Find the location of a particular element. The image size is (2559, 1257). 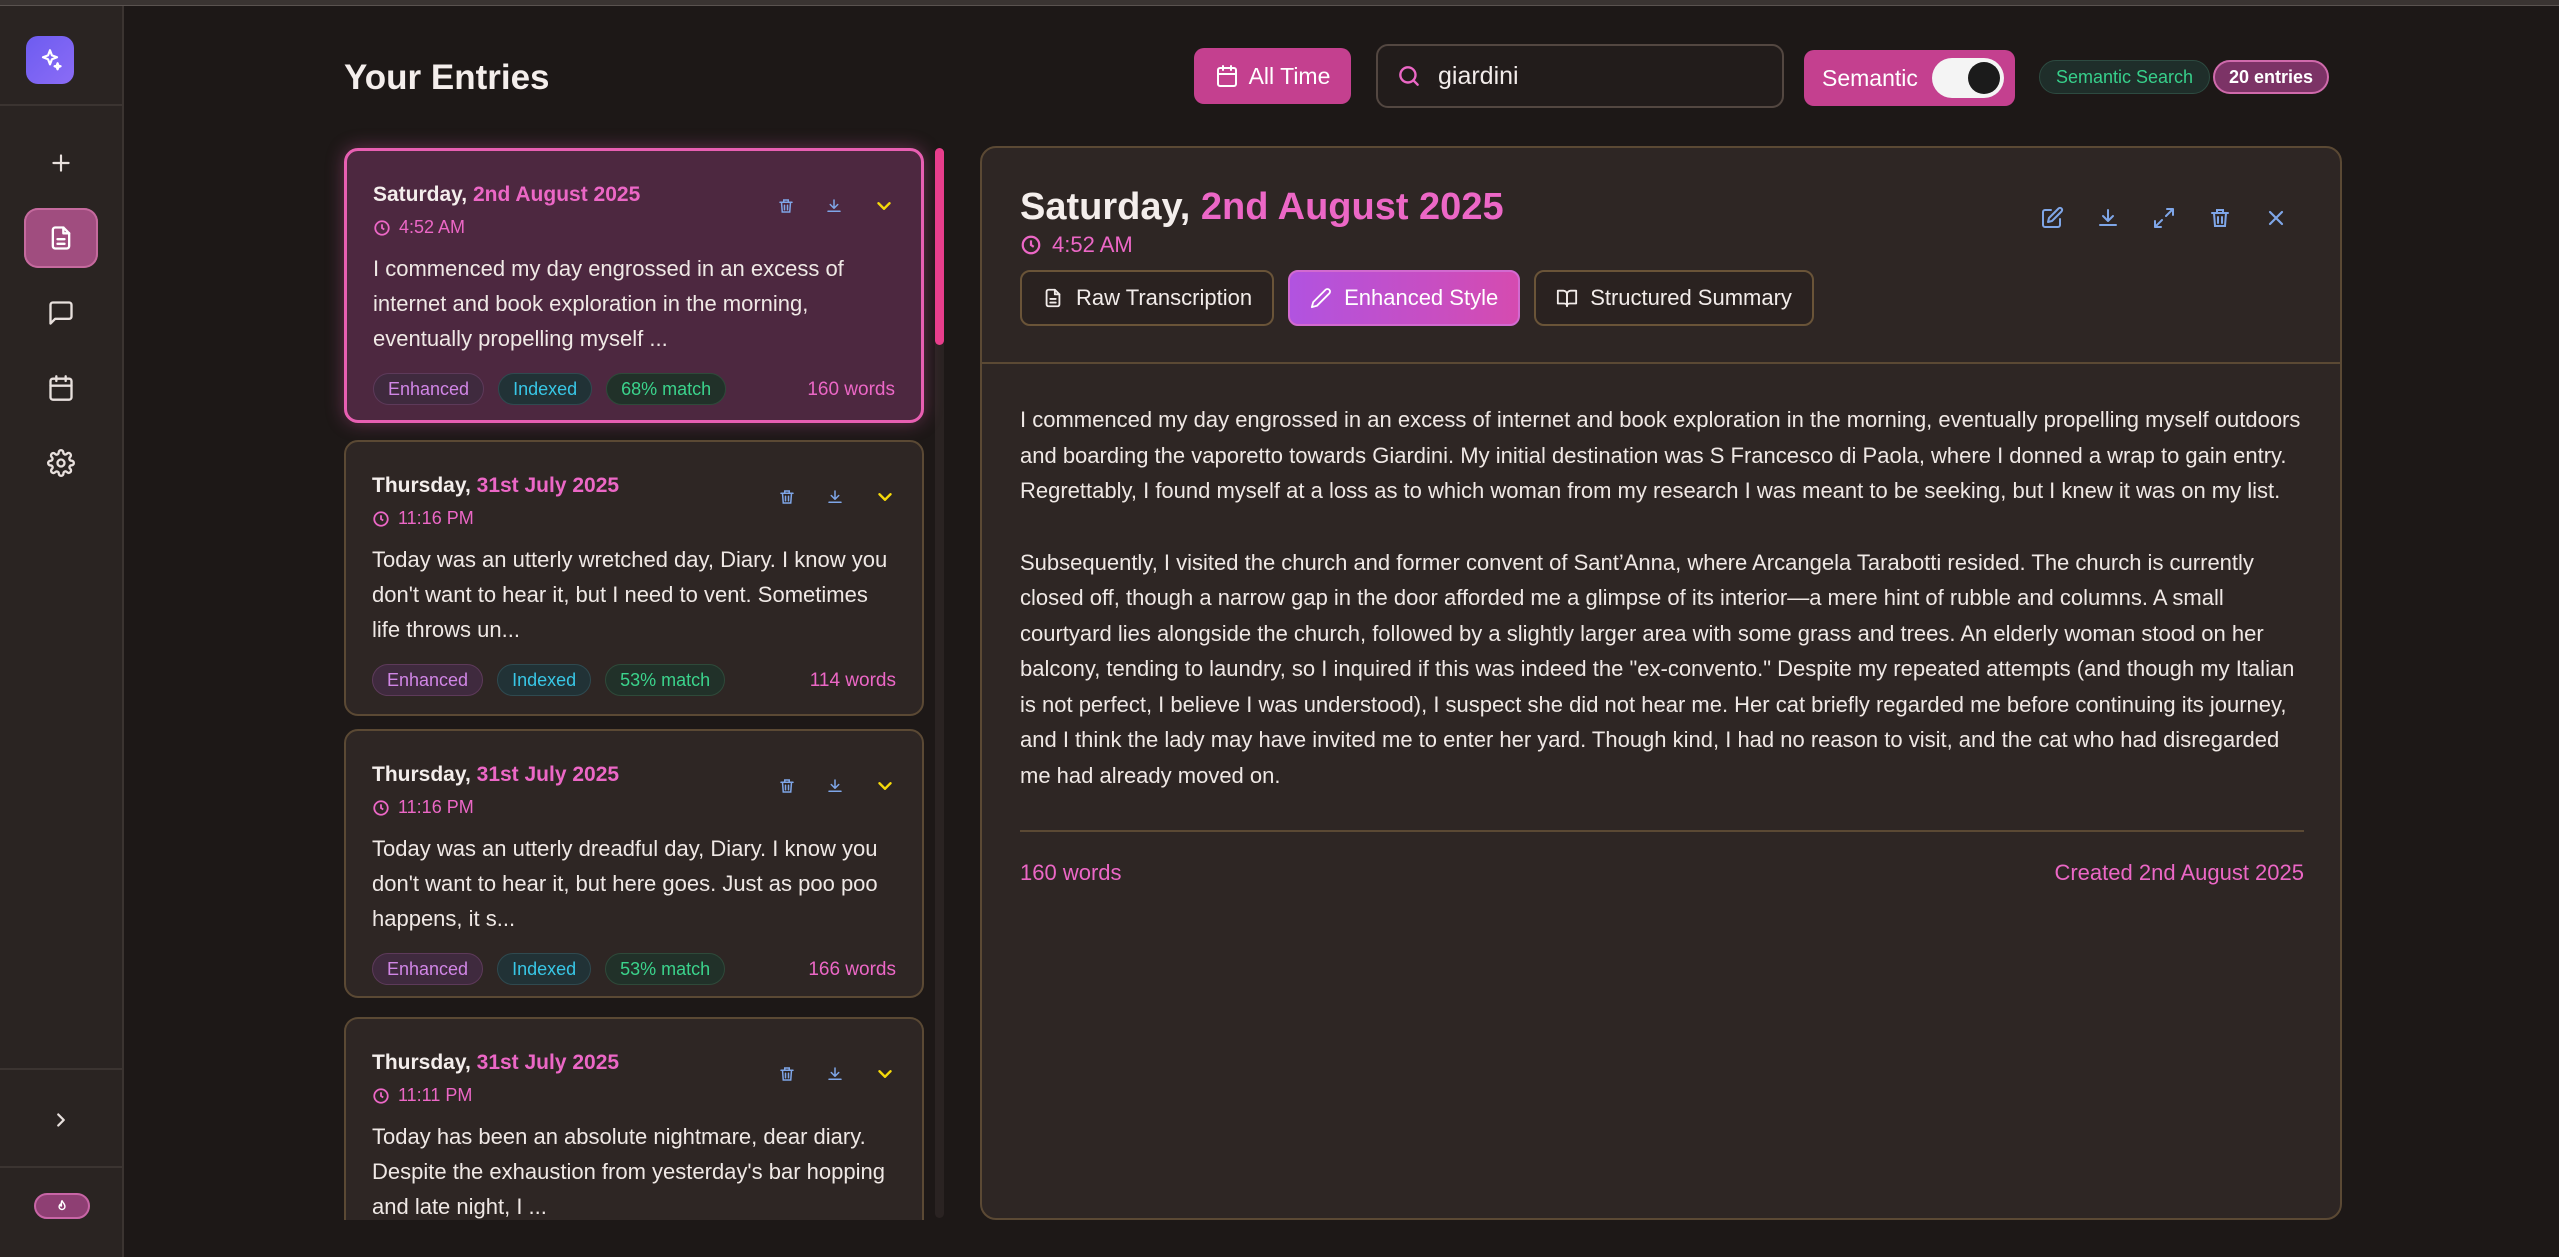

sidebar-item-chat is located at coordinates (61, 313).